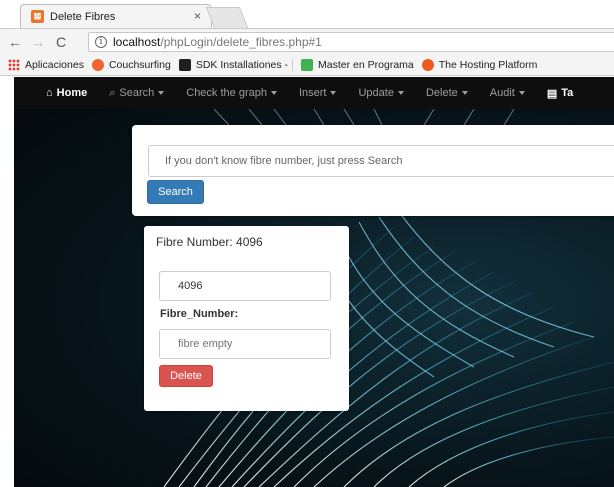  I want to click on bookmark-master: Master en Programa, so click(357, 64).